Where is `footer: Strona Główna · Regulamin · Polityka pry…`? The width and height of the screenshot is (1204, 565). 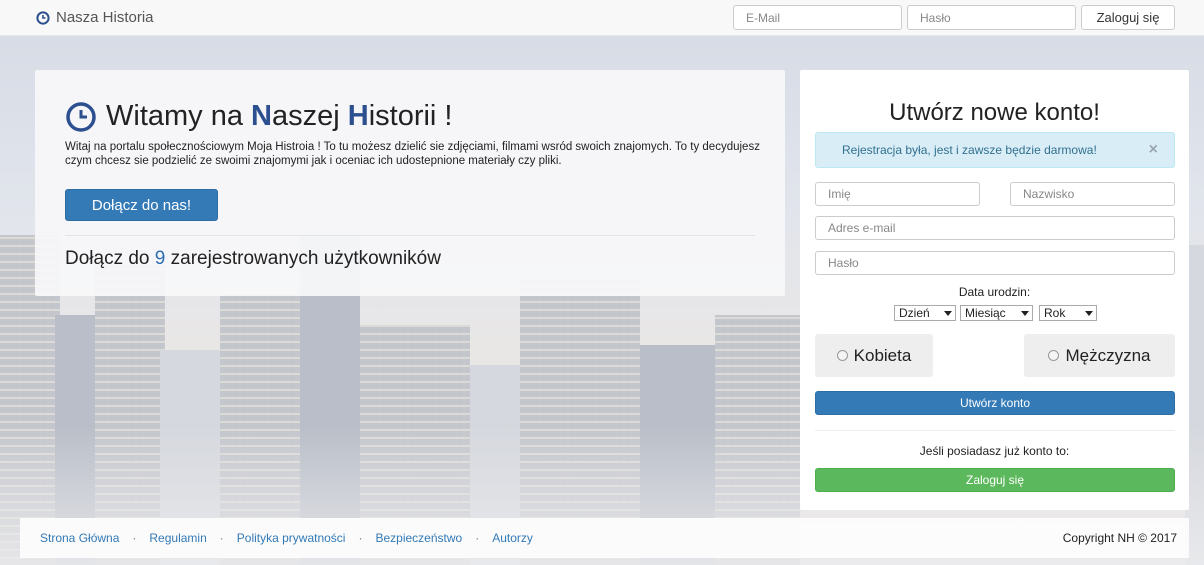 footer: Strona Główna · Regulamin · Polityka pry… is located at coordinates (604, 538).